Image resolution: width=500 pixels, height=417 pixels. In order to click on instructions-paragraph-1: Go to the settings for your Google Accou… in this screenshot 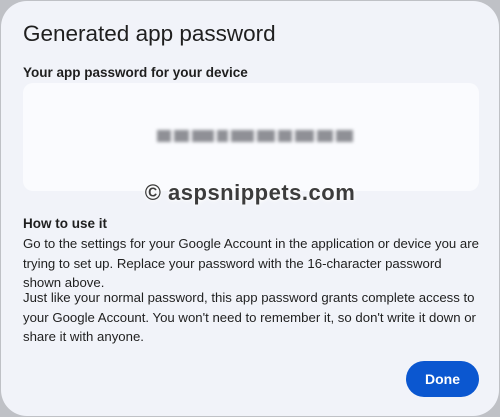, I will do `click(251, 263)`.